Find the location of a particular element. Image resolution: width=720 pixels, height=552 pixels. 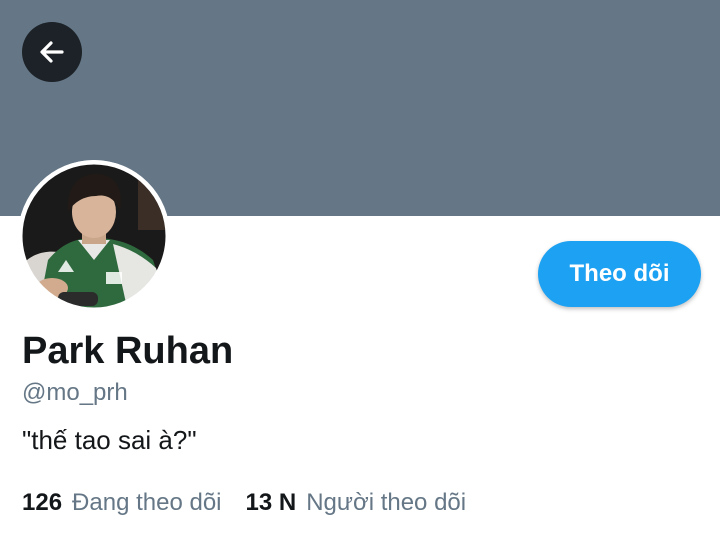

profile-stats: 126 Đang theo dõi 13 N Người theo dõi is located at coordinates (256, 503).